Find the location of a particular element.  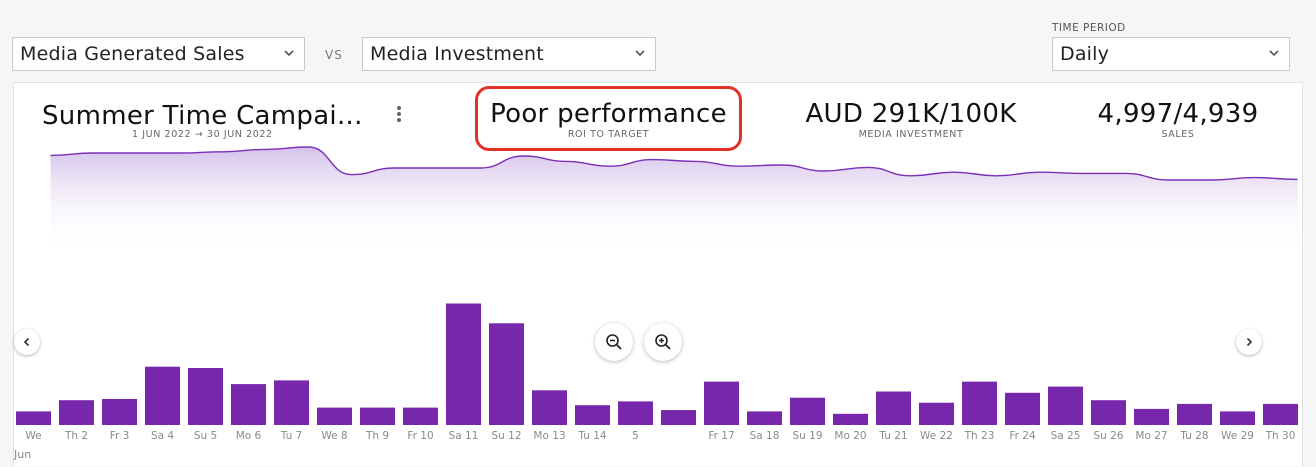

x-axis-tick-label: Su 5 is located at coordinates (205, 436).